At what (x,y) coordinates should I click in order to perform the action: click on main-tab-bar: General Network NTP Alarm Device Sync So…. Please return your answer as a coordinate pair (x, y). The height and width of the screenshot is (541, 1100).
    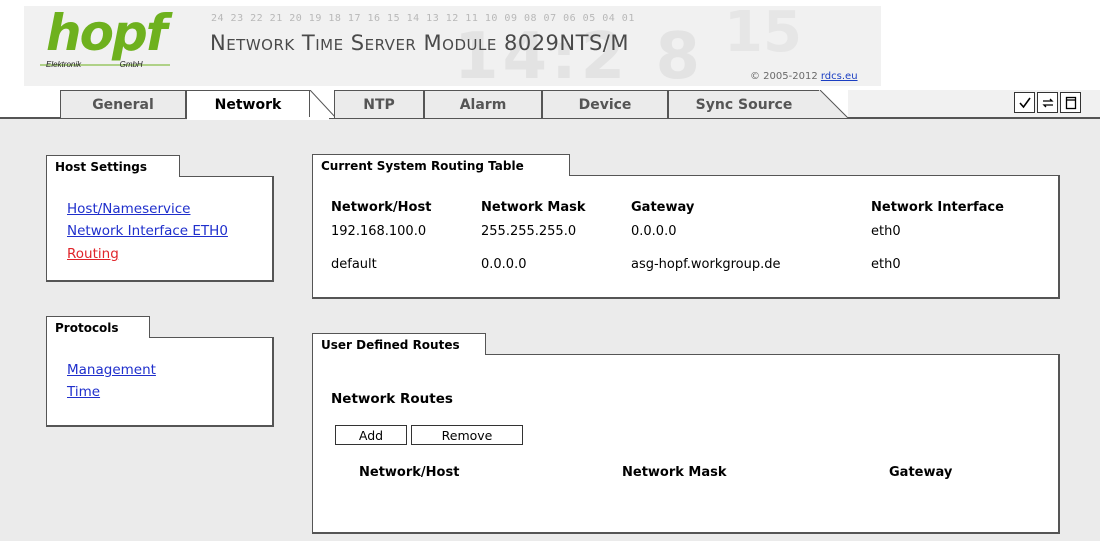
    Looking at the image, I should click on (550, 103).